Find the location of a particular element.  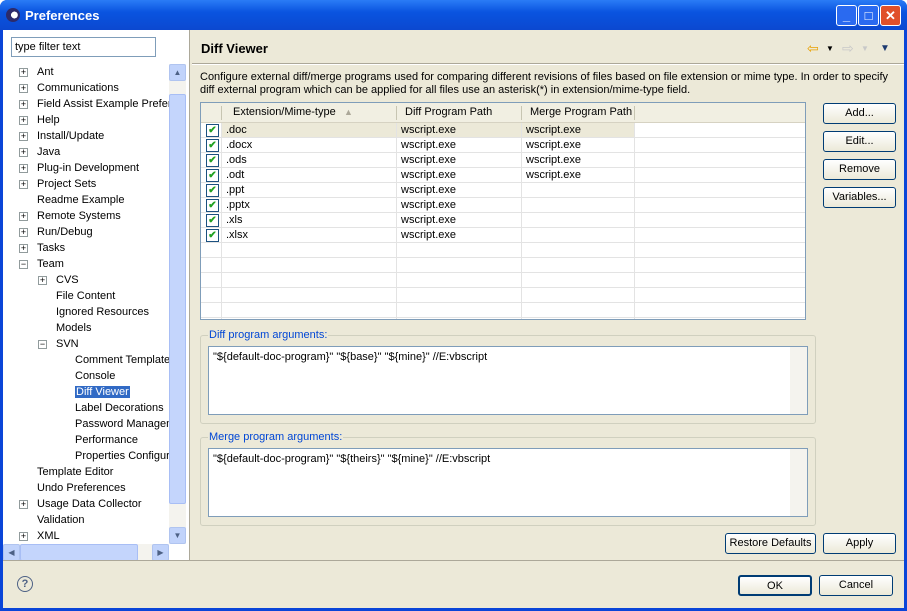

column-header-merge-path: Merge Program Path is located at coordinates (581, 112).